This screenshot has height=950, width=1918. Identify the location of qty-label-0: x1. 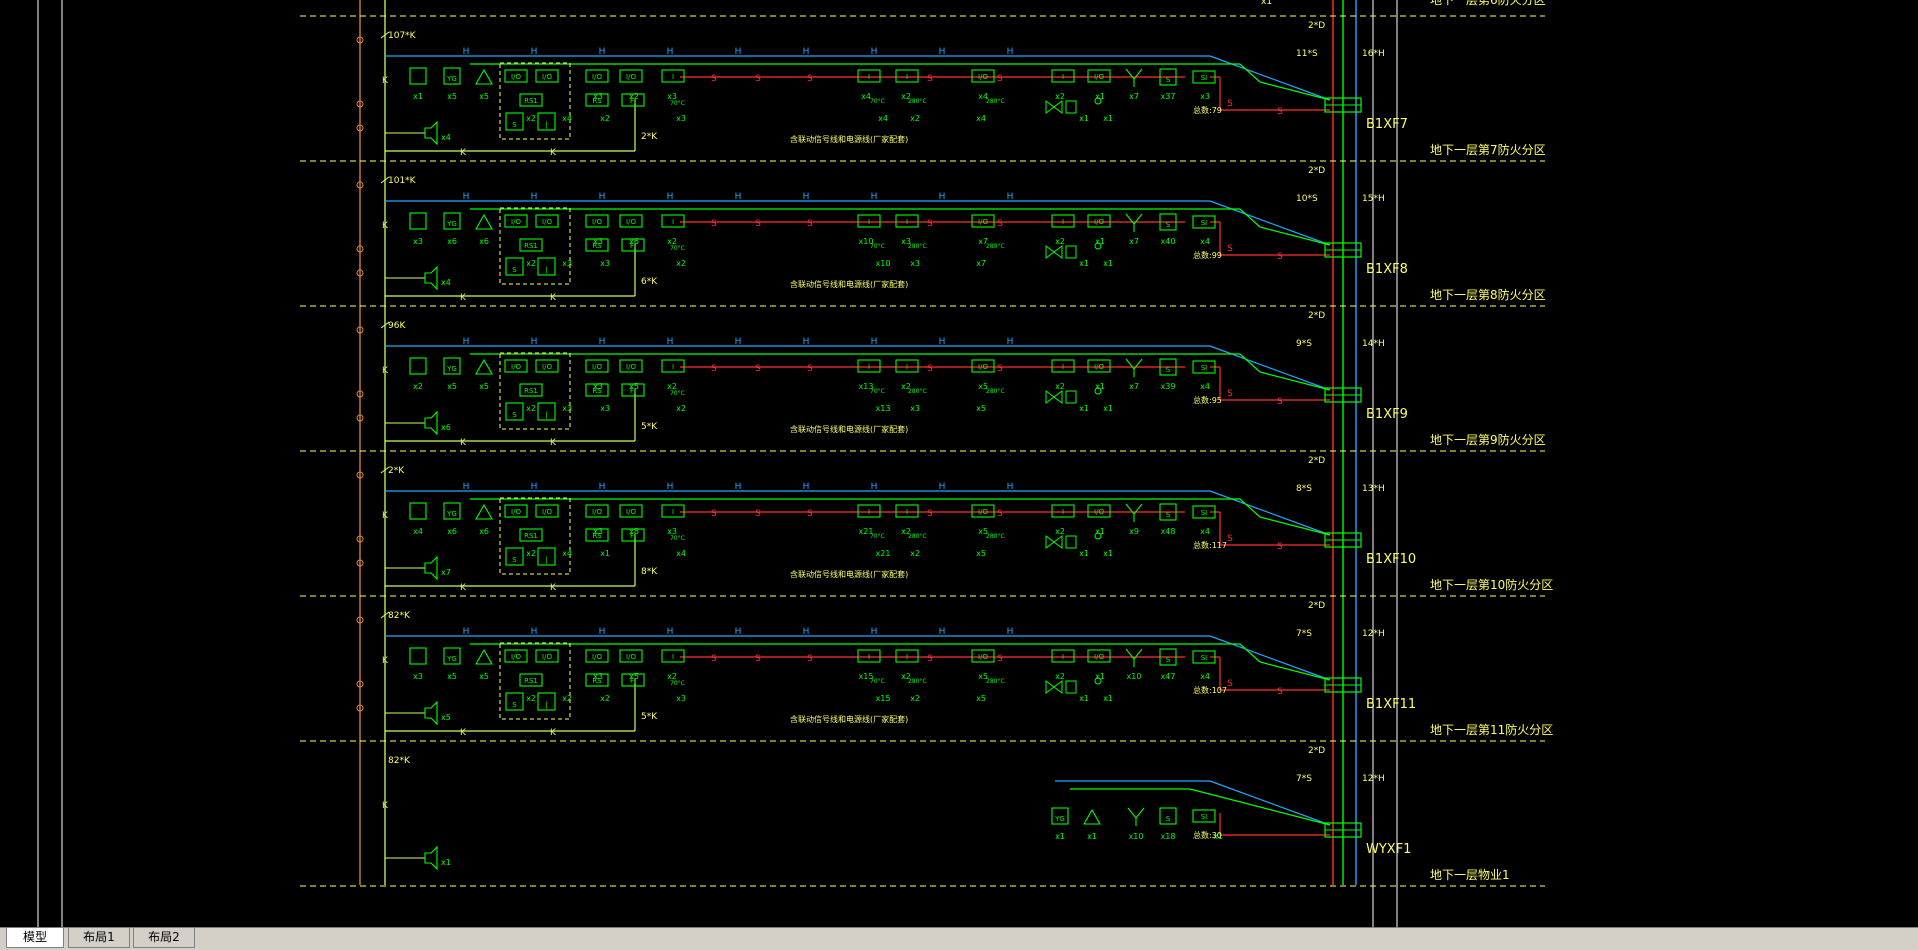
(418, 96).